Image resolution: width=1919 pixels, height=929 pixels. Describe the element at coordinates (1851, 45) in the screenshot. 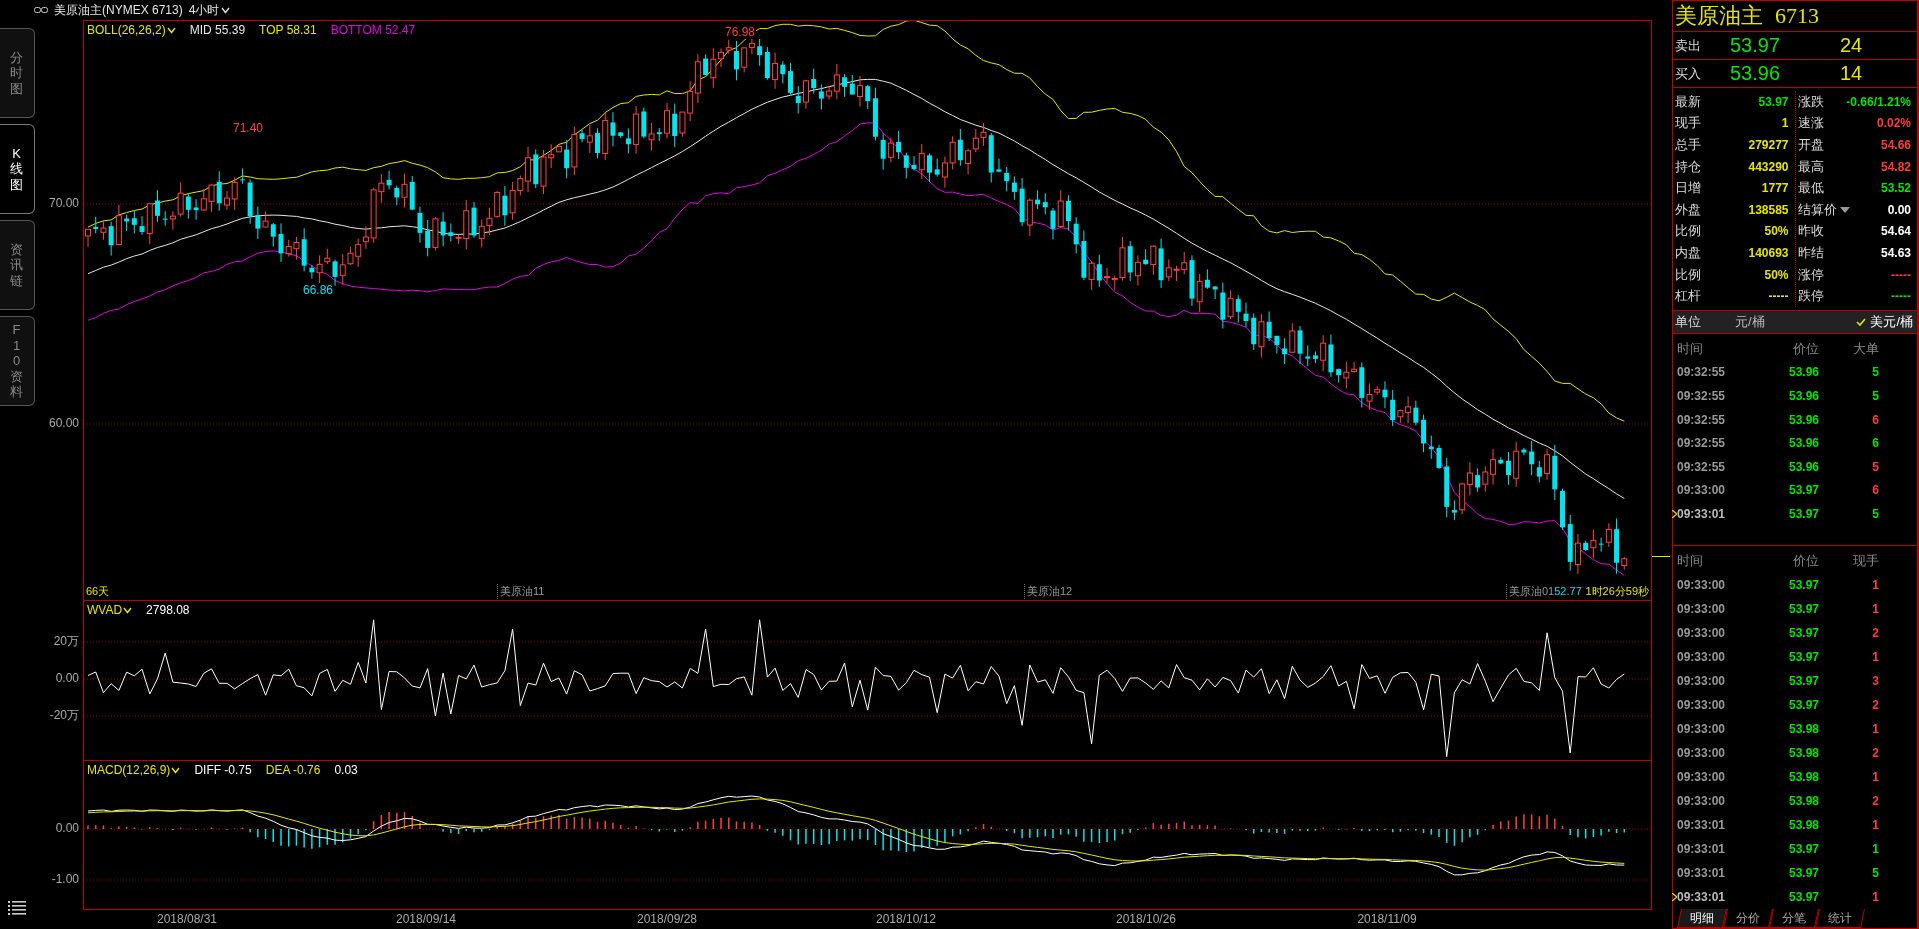

I see `order-volume: 24` at that location.